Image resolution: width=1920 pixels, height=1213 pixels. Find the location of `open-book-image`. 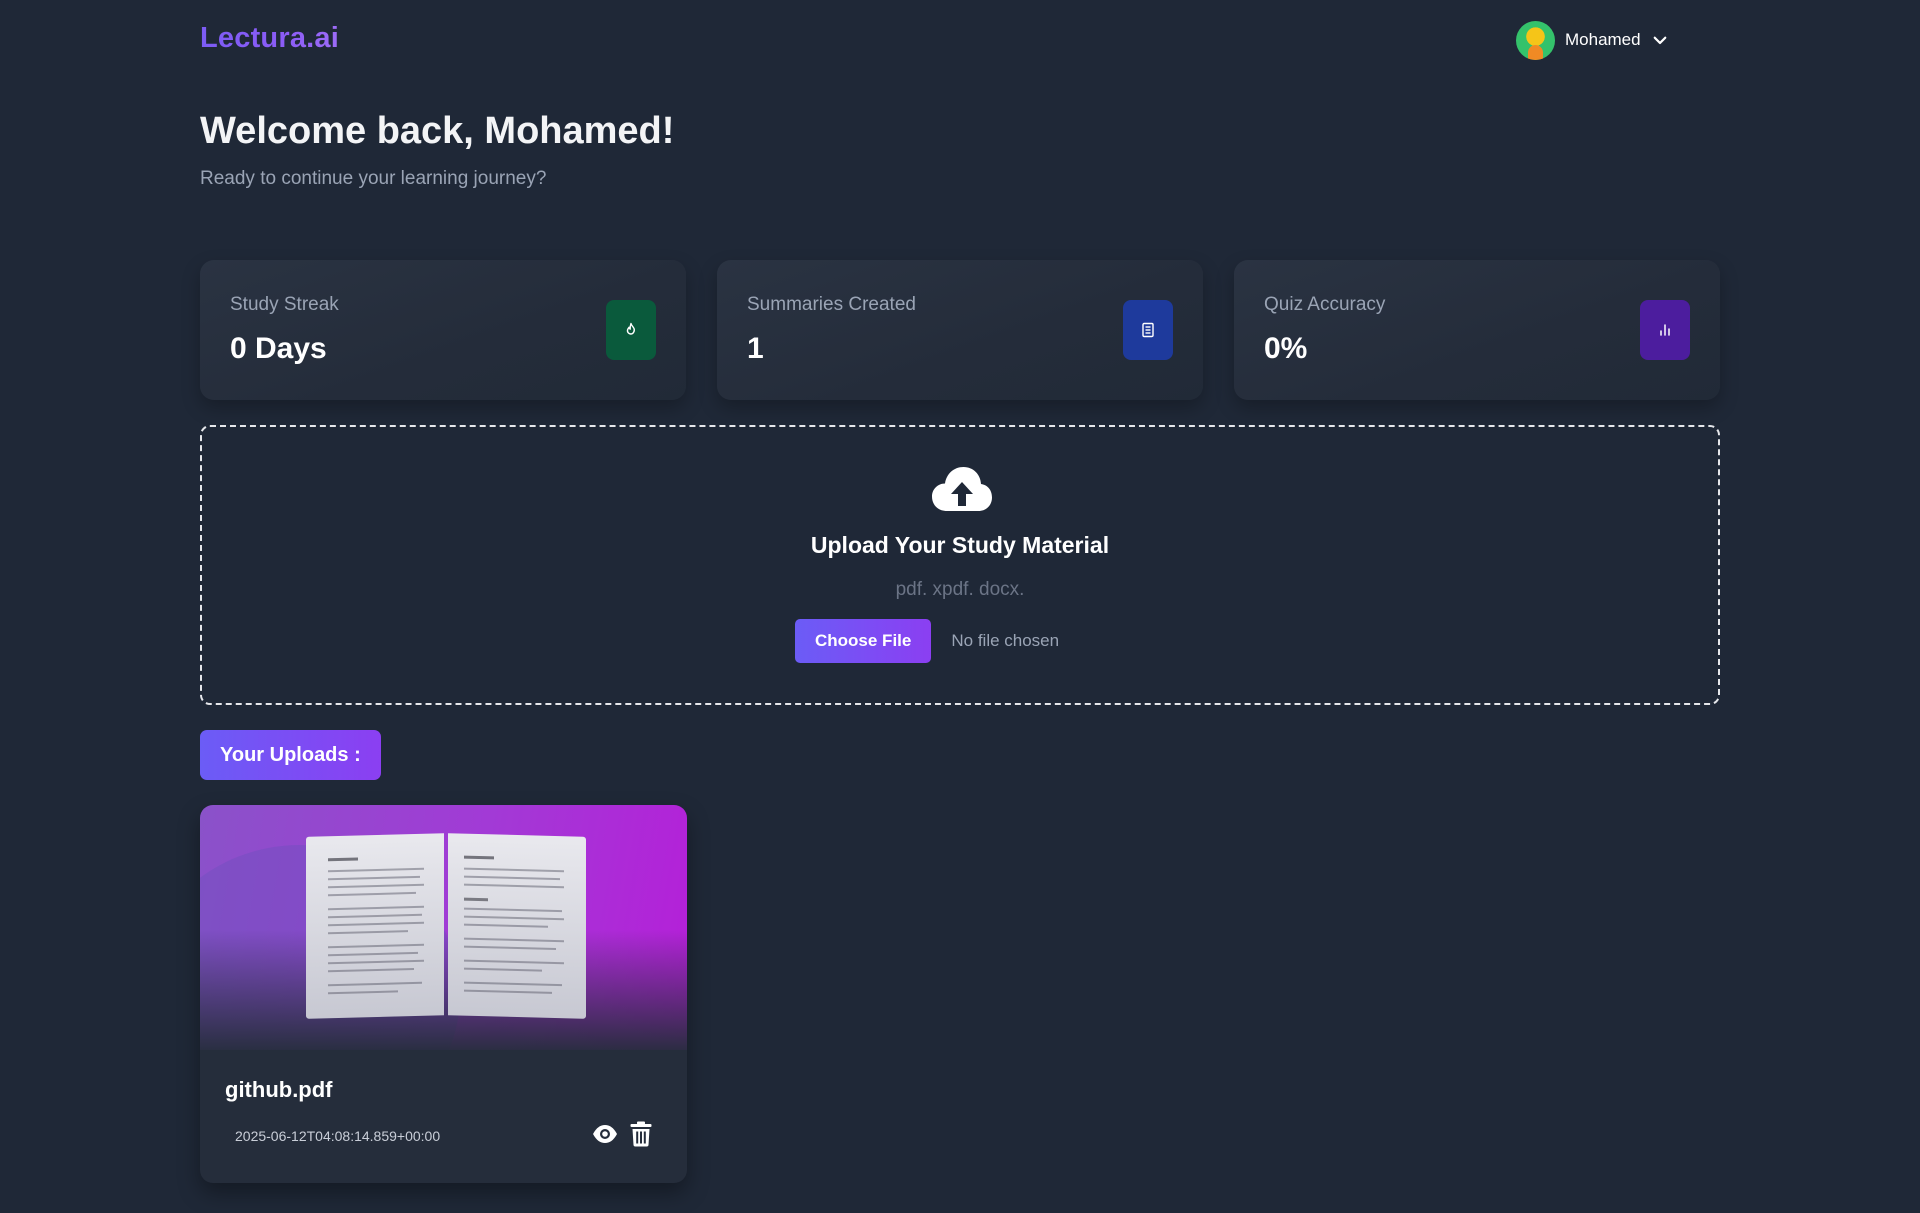

open-book-image is located at coordinates (446, 929).